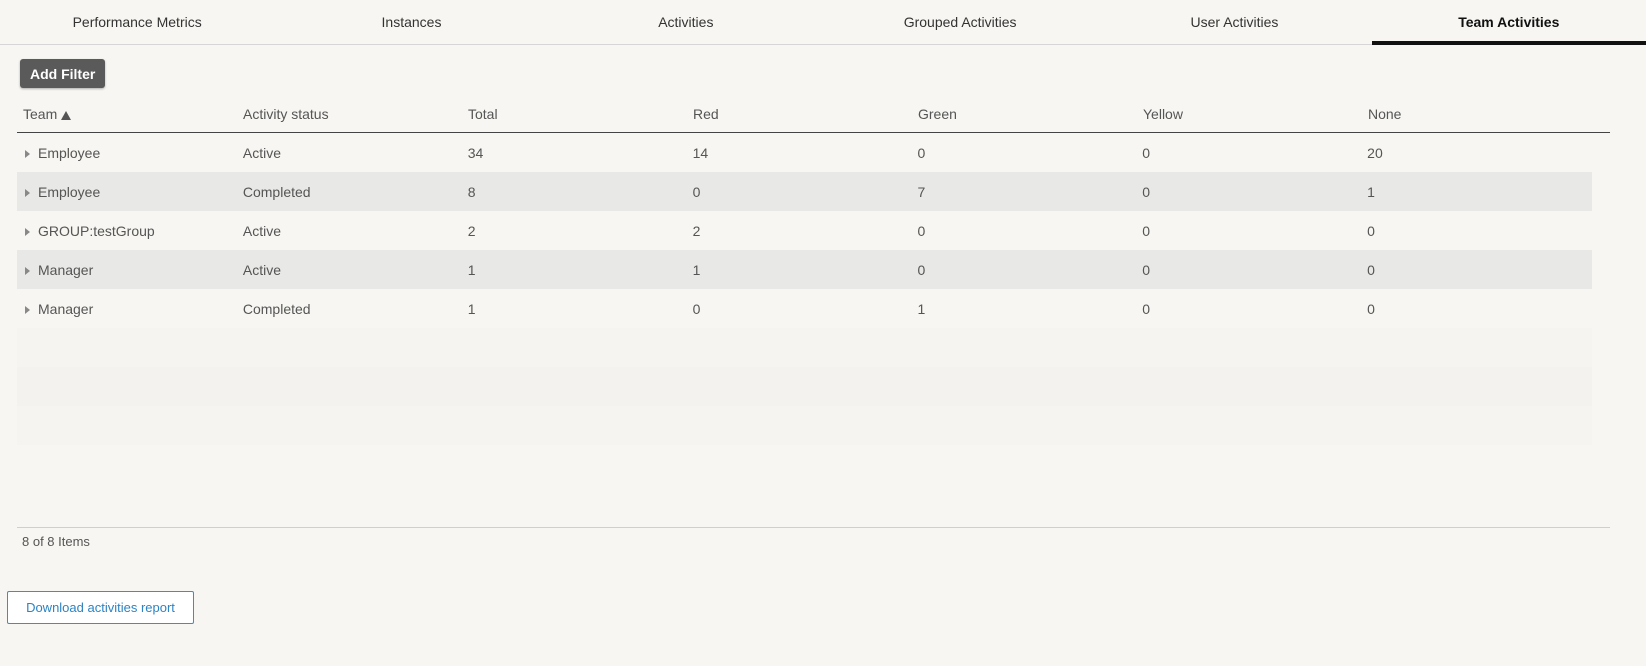 This screenshot has width=1646, height=666. I want to click on column-header-total: Total, so click(580, 114).